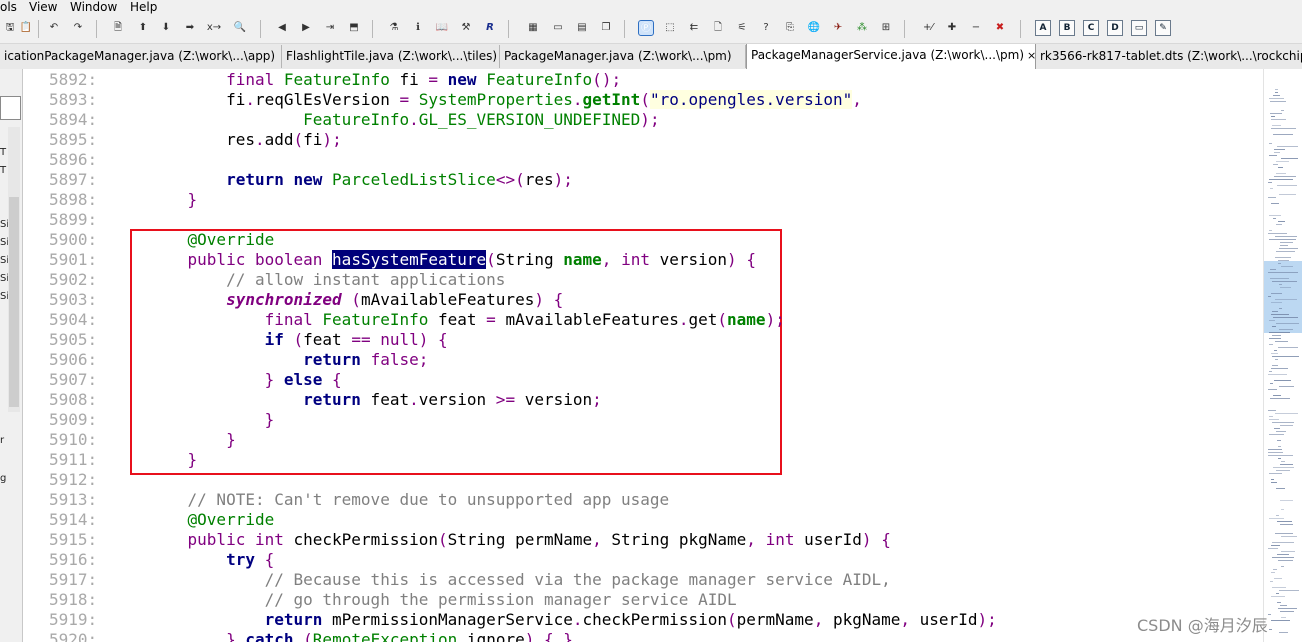  Describe the element at coordinates (214, 28) in the screenshot. I see `replace-icon: x→` at that location.